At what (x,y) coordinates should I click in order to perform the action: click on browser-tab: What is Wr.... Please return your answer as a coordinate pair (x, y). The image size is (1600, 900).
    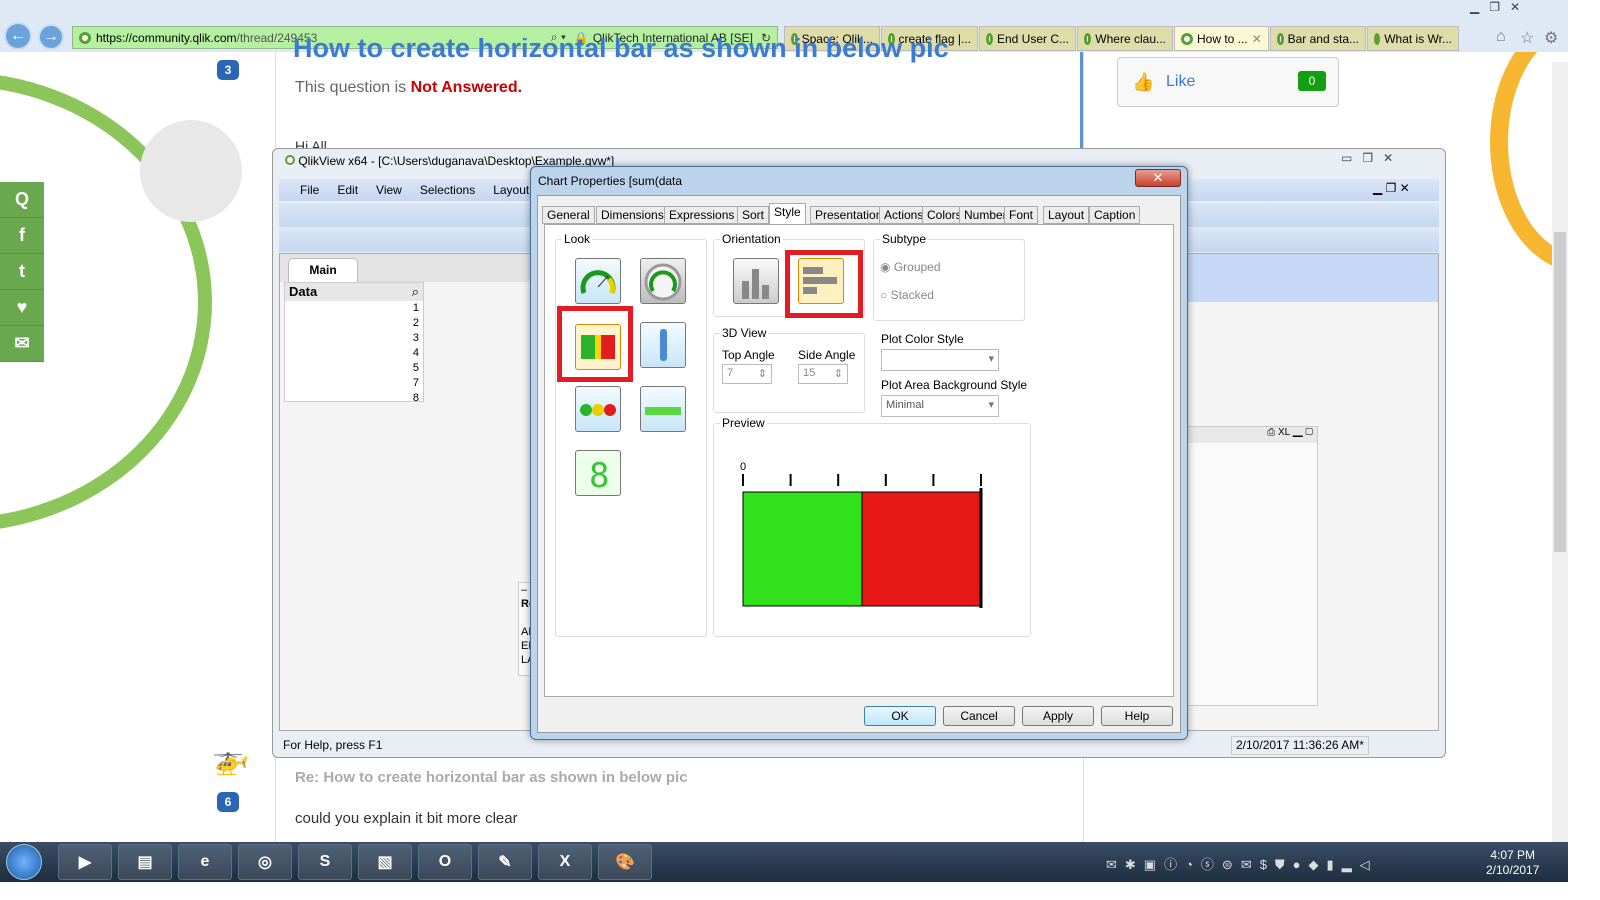
    Looking at the image, I should click on (1413, 38).